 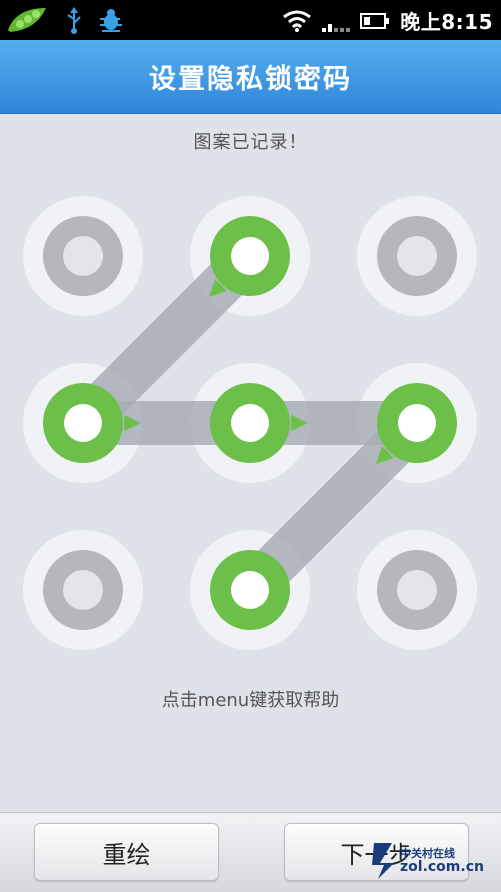 I want to click on zol-watermark: 中关村在线 zol.com.cn, so click(x=434, y=861).